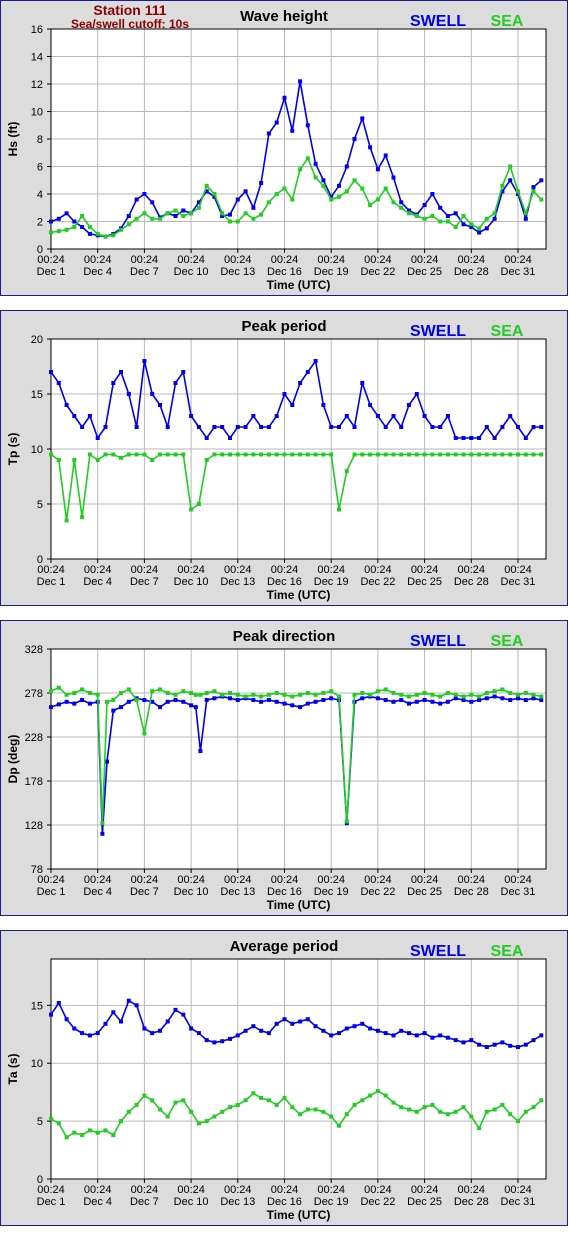 The height and width of the screenshot is (1240, 570). I want to click on y-tick-label: 228, so click(34, 738).